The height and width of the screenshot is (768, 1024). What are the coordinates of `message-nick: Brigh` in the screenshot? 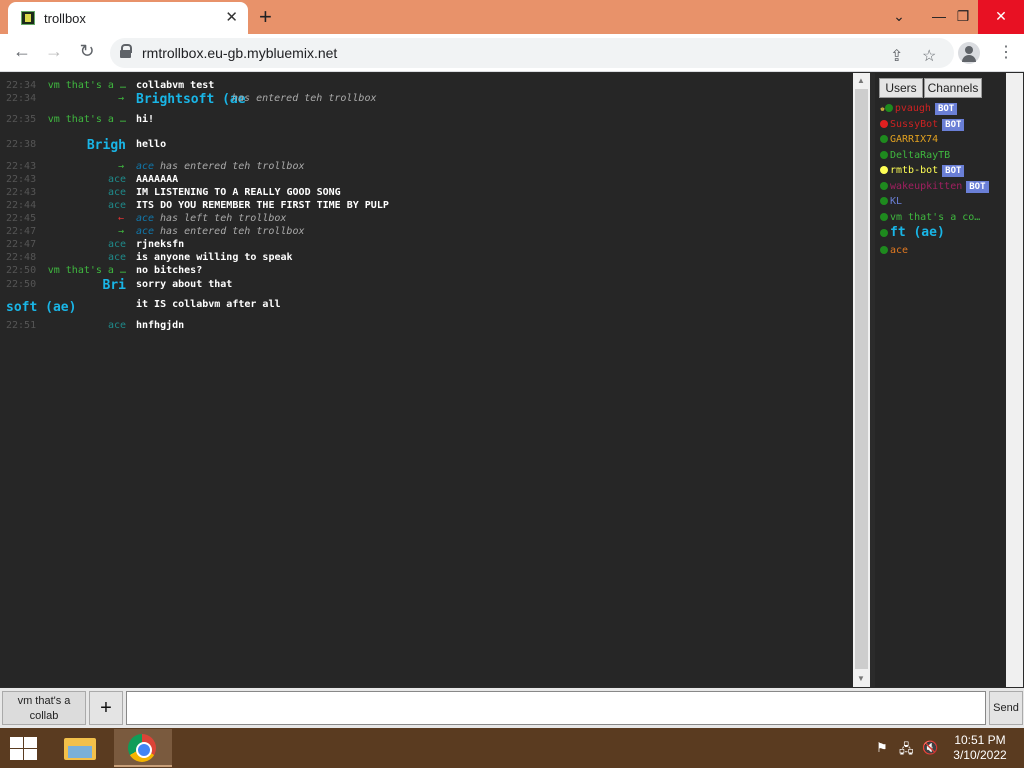 It's located at (83, 145).